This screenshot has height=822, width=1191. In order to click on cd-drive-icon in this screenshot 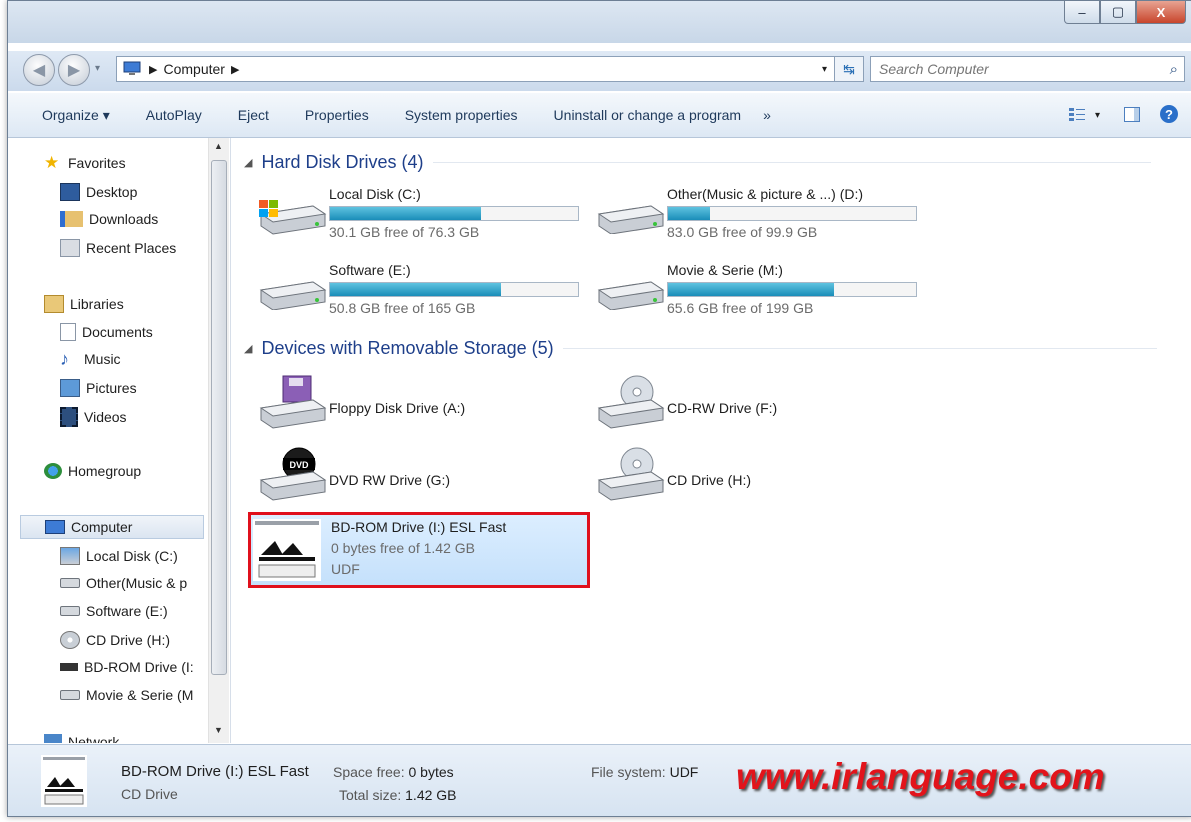, I will do `click(631, 402)`.